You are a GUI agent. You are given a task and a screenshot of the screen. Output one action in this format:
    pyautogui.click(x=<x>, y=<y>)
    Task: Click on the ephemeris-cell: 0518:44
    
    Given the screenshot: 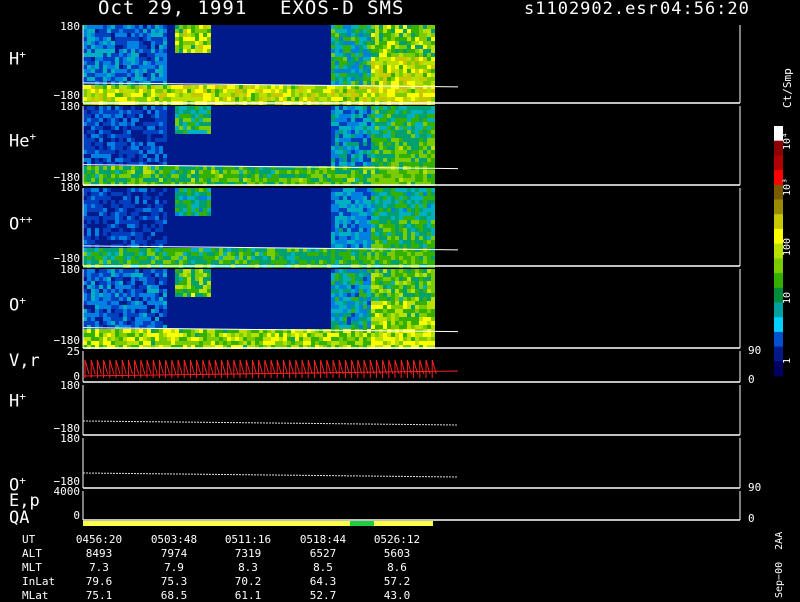 What is the action you would take?
    pyautogui.click(x=323, y=539)
    